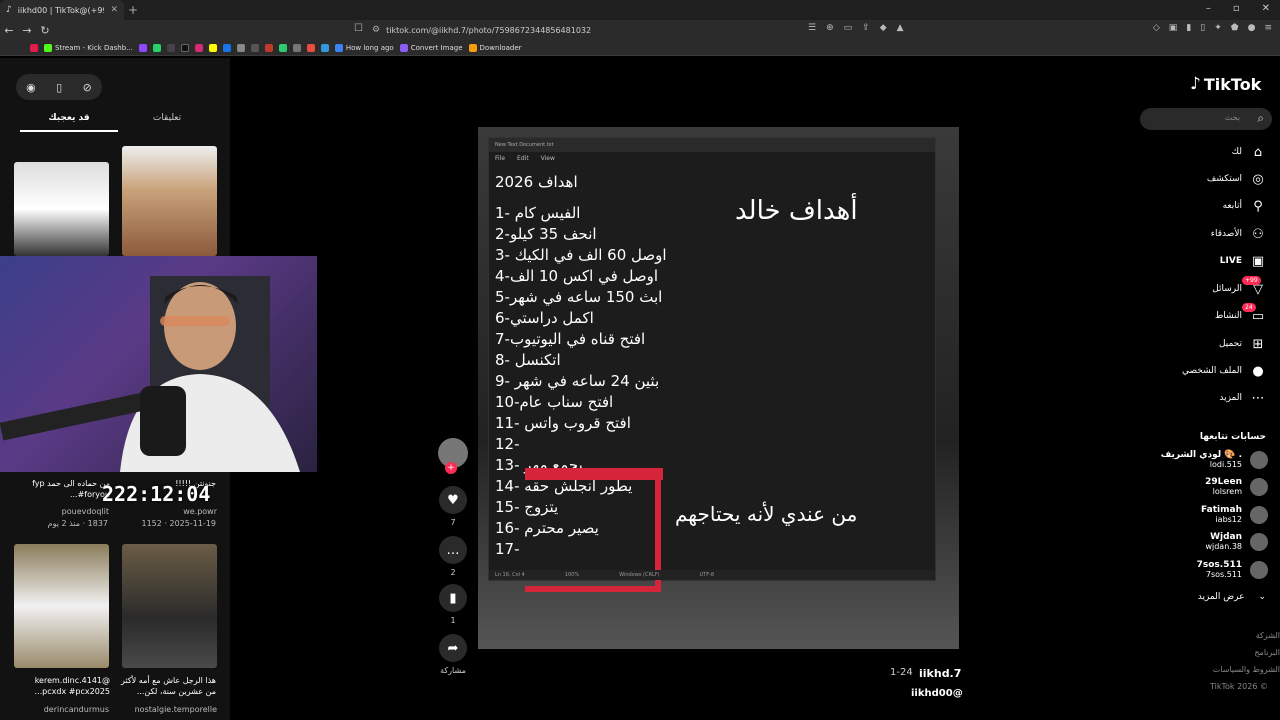 This screenshot has width=1280, height=720. Describe the element at coordinates (167, 121) in the screenshot. I see `tab-comments: تعليقات` at that location.